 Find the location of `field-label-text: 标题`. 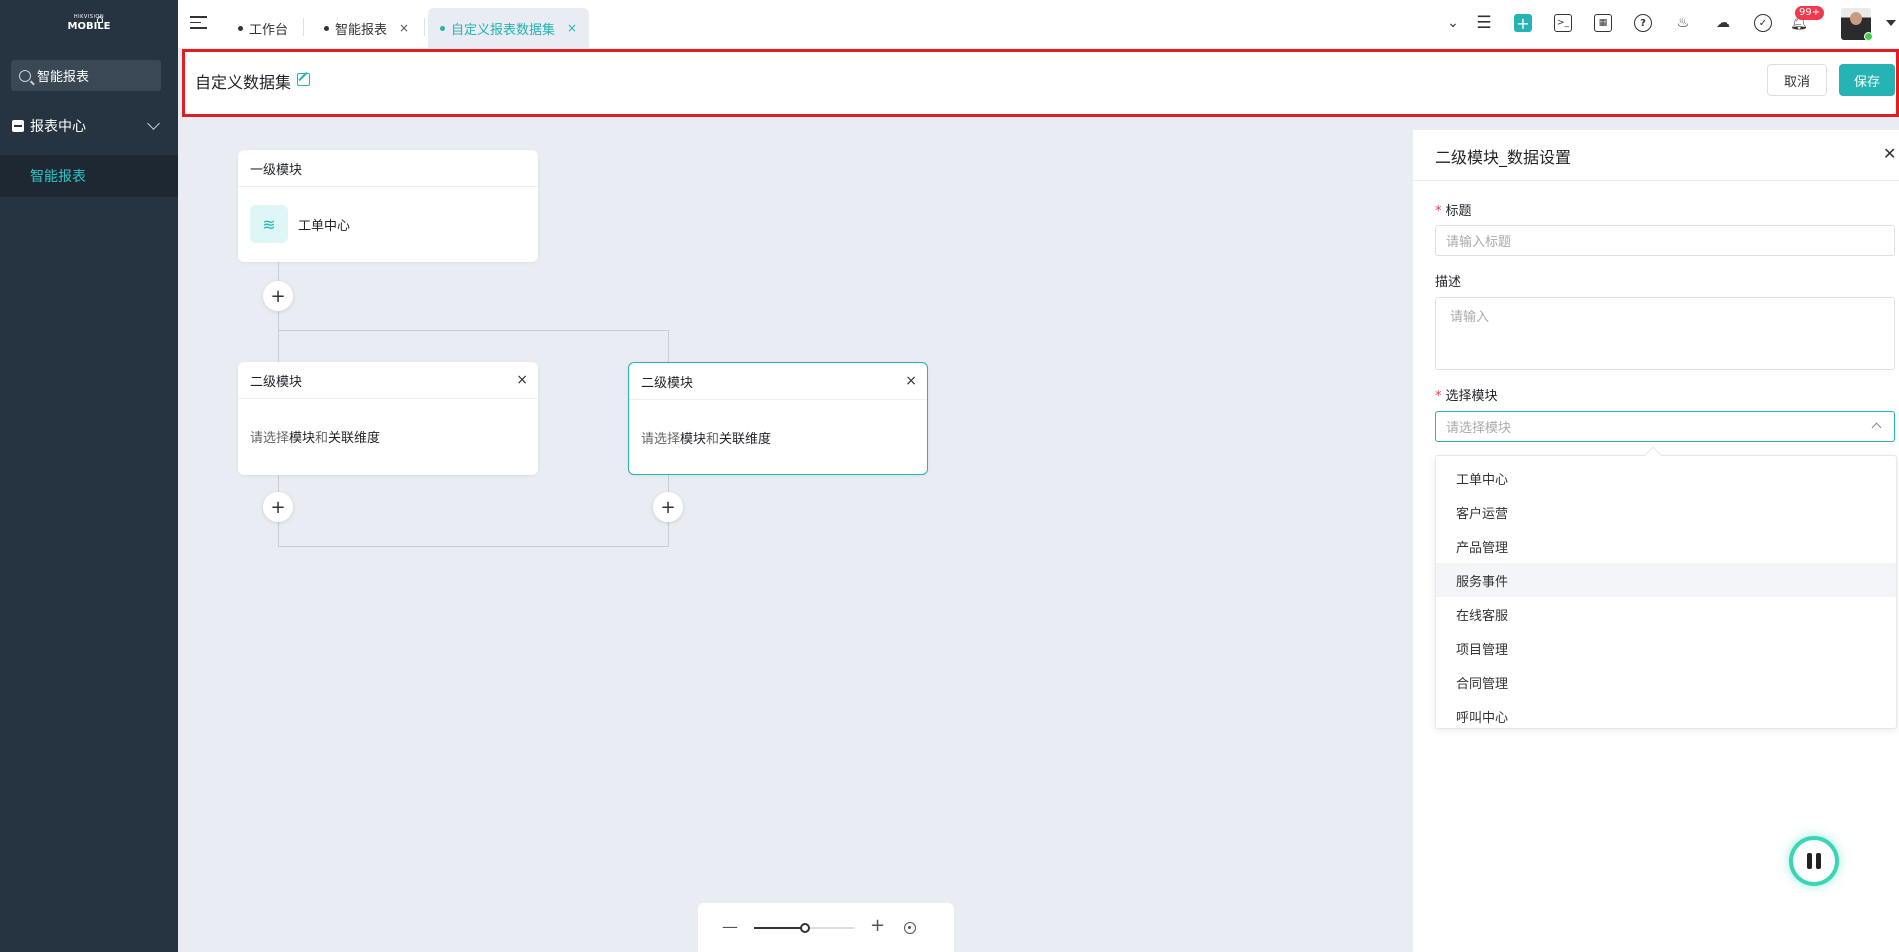

field-label-text: 标题 is located at coordinates (1458, 211).